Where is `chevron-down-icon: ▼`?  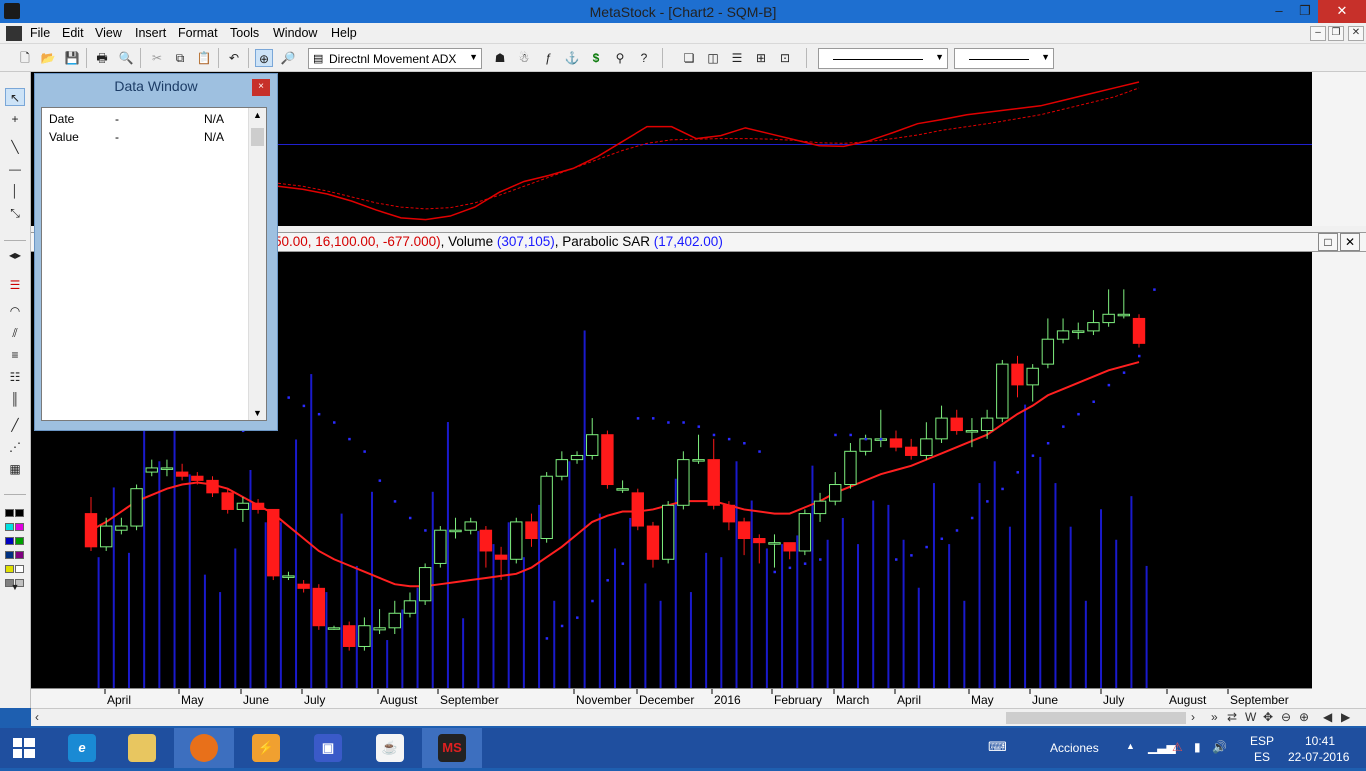 chevron-down-icon: ▼ is located at coordinates (257, 413).